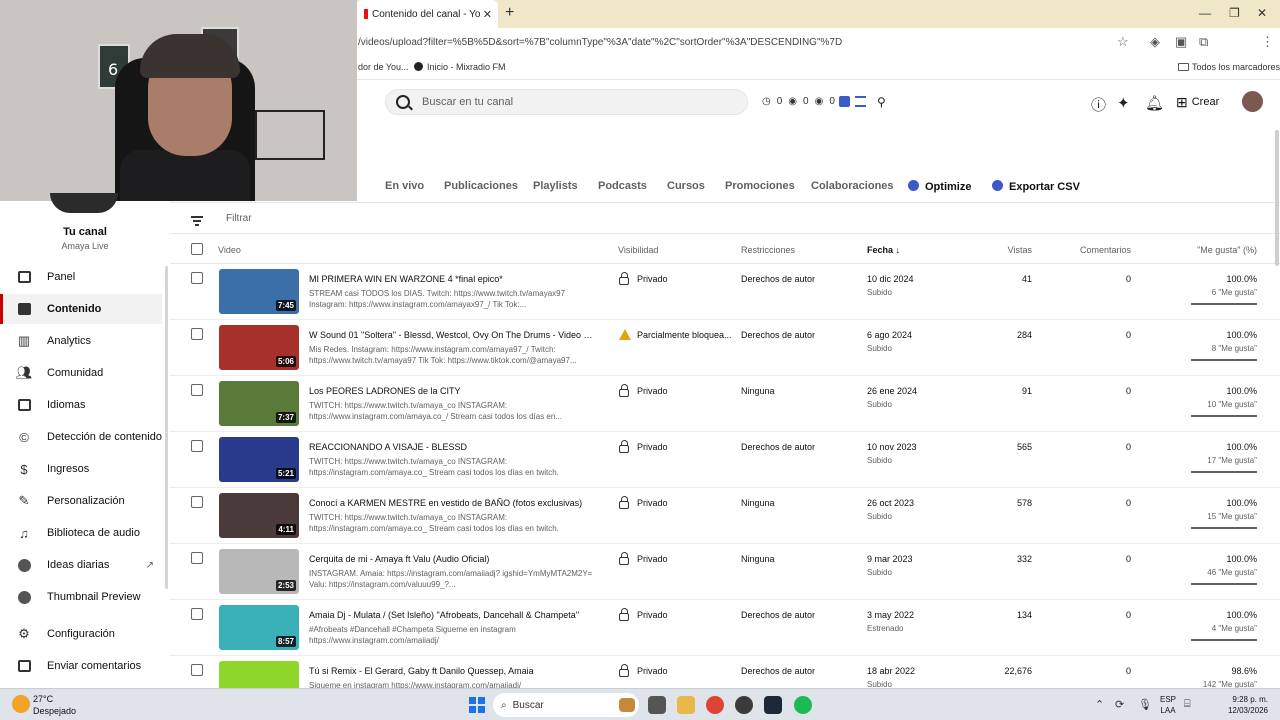  Describe the element at coordinates (166, 427) in the screenshot. I see `sidebar-scrollbar` at that location.